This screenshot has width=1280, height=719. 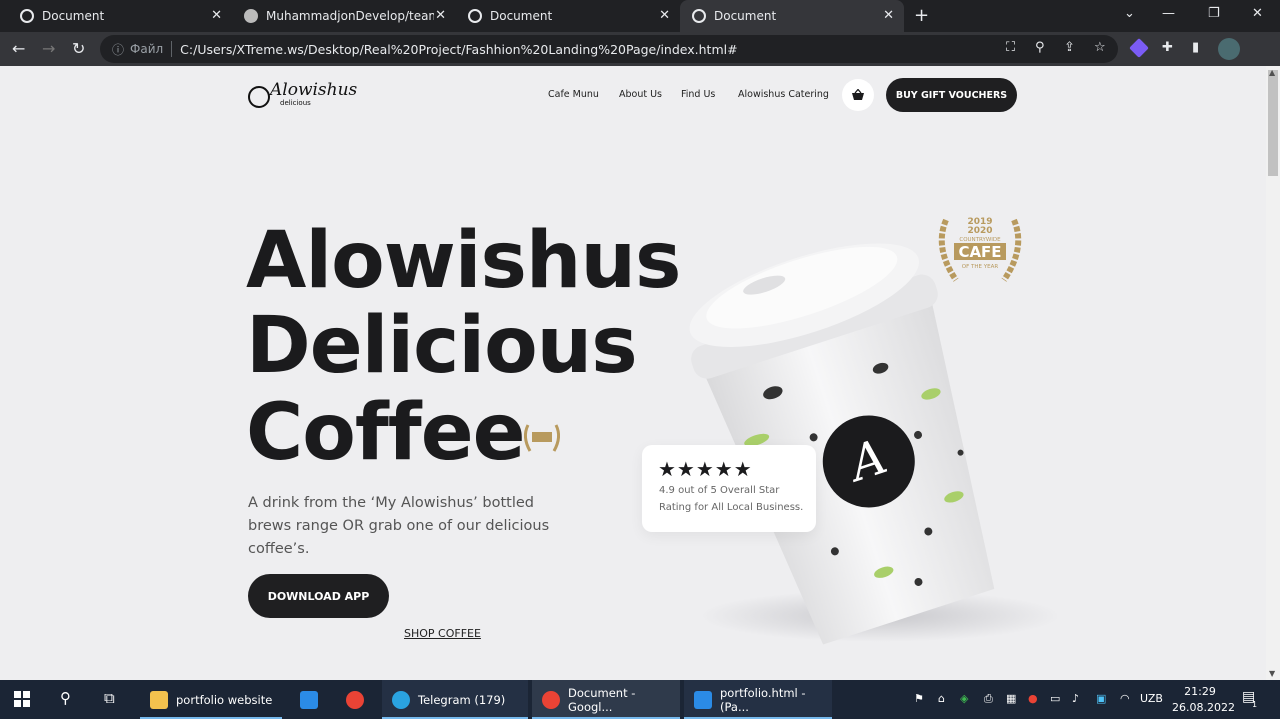 I want to click on chrome-icon: ●, so click(x=1033, y=698).